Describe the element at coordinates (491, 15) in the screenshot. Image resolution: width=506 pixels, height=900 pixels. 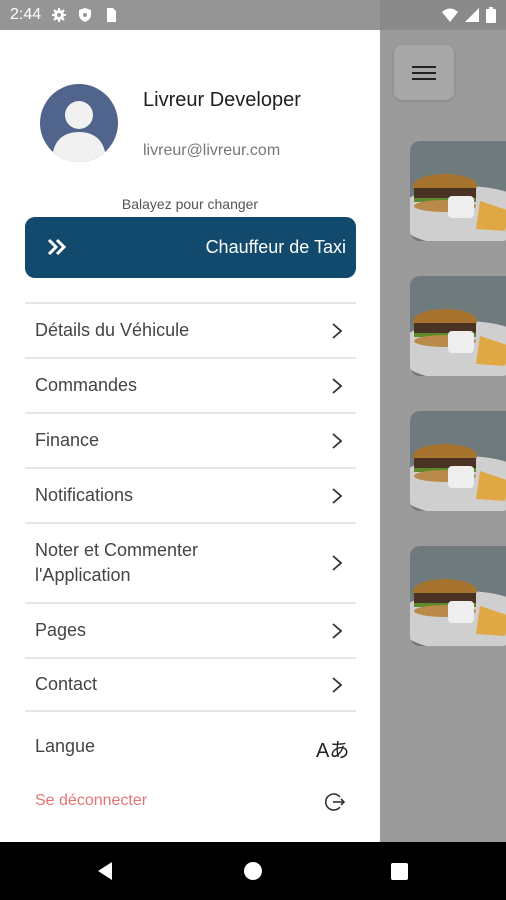
I see `battery-icon` at that location.